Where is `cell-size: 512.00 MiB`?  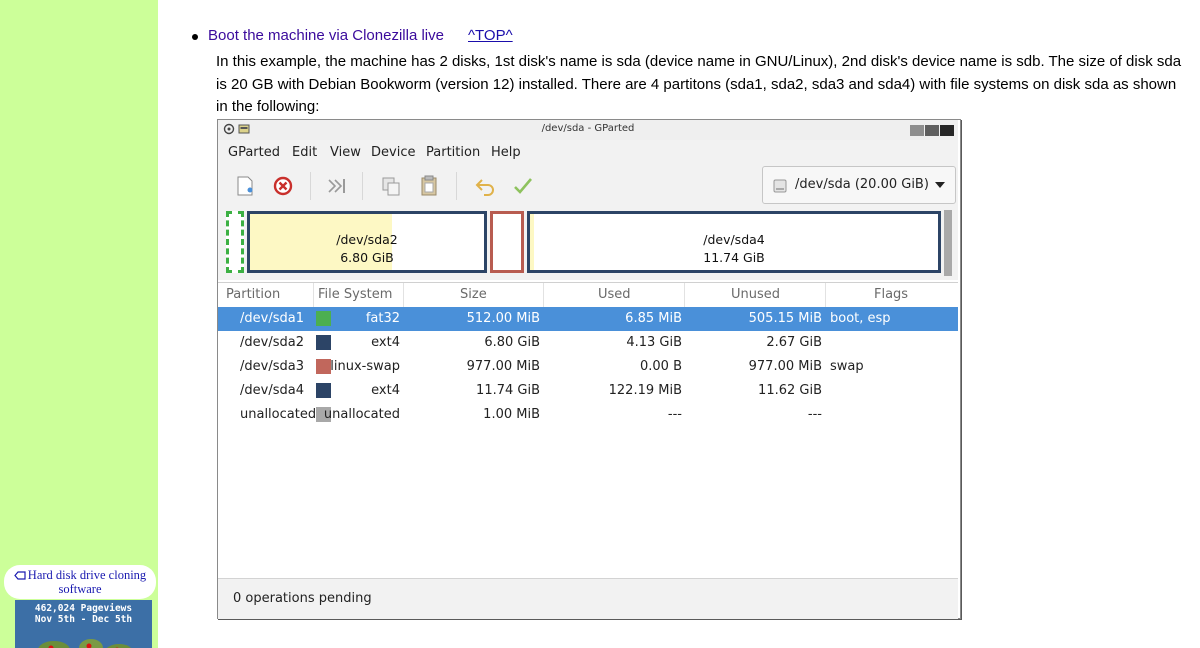
cell-size: 512.00 MiB is located at coordinates (503, 318).